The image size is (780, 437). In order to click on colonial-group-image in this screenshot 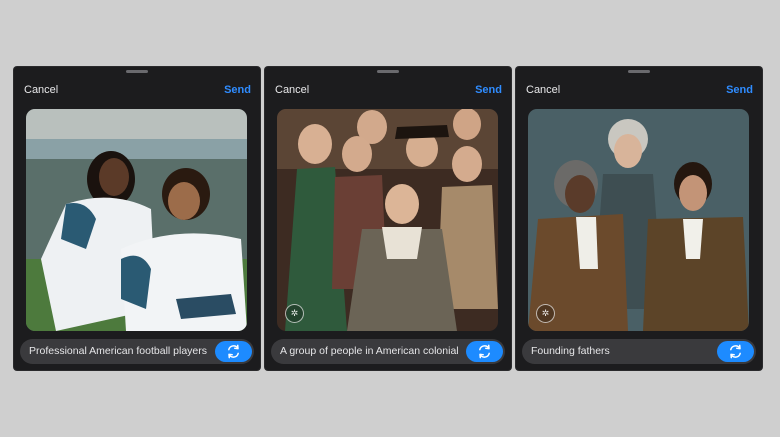, I will do `click(387, 220)`.